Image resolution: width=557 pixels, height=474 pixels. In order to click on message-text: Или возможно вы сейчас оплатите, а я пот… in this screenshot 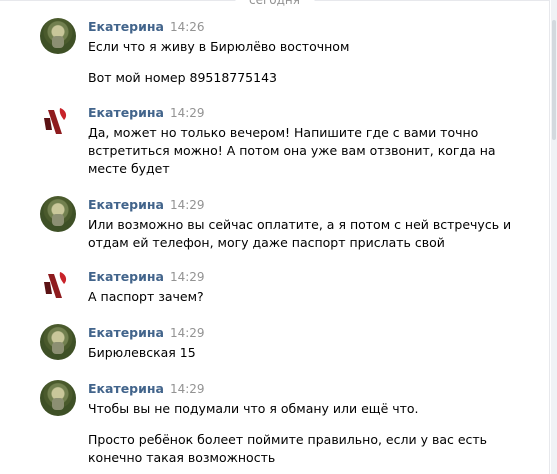, I will do `click(308, 234)`.